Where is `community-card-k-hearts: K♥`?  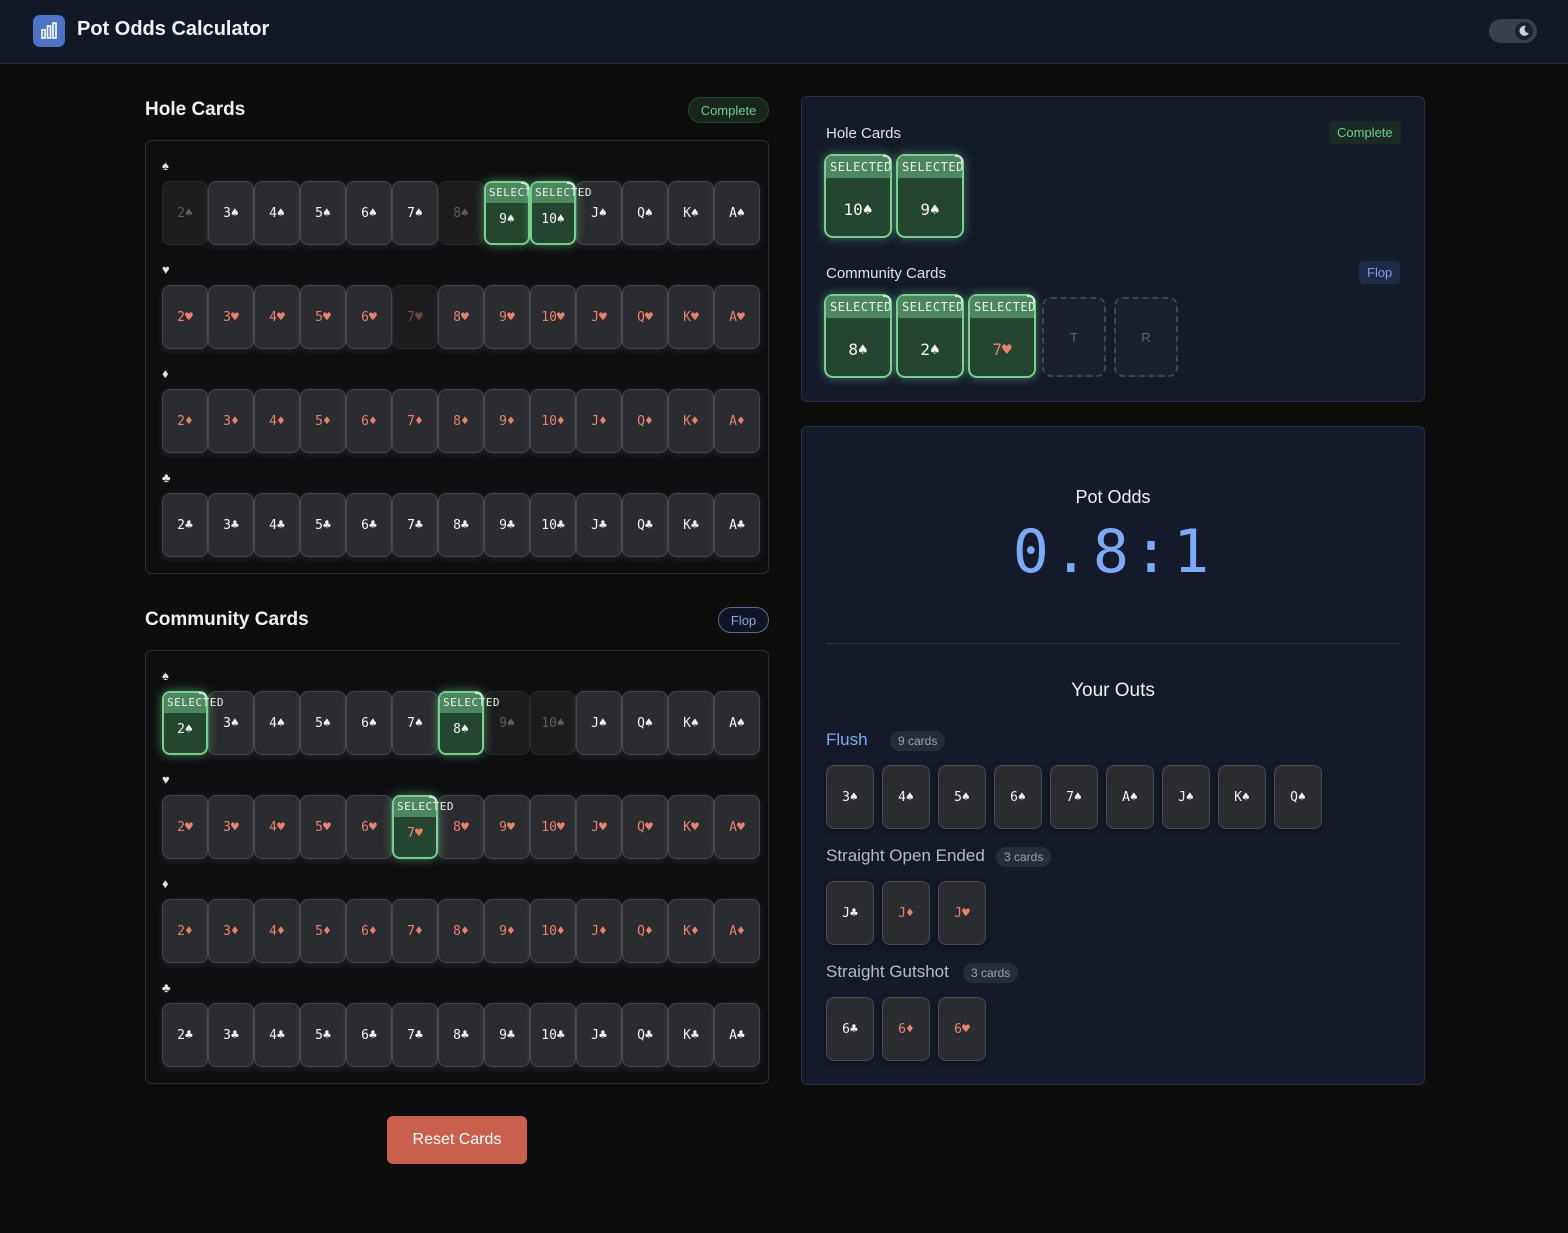 community-card-k-hearts: K♥ is located at coordinates (691, 827).